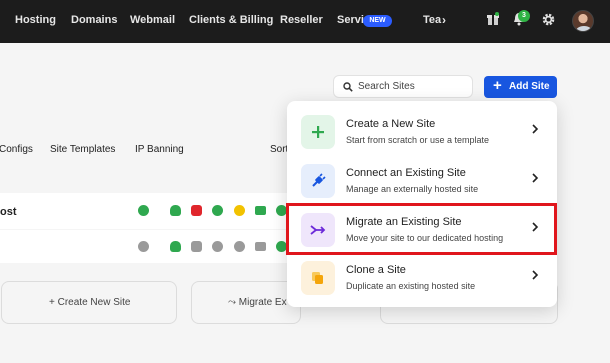 The height and width of the screenshot is (363, 610). I want to click on menu-item-title: Create a New Site, so click(391, 124).